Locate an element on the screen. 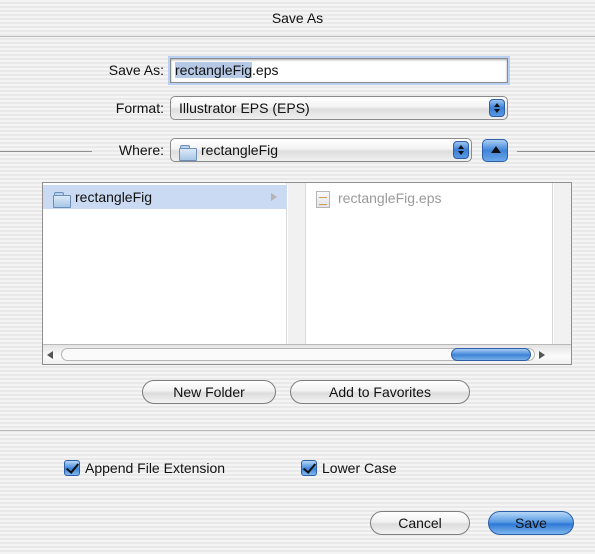 This screenshot has width=595, height=554. title-divider is located at coordinates (297, 36).